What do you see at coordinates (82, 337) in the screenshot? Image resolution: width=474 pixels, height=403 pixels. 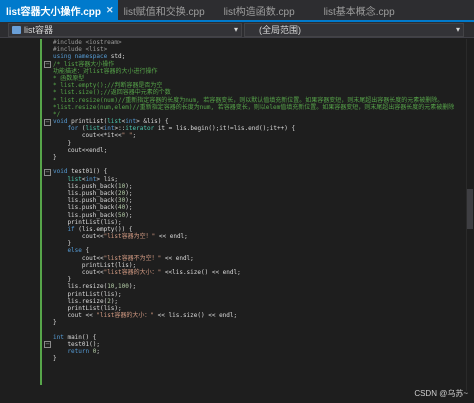 I see `code-token: main() {` at bounding box center [82, 337].